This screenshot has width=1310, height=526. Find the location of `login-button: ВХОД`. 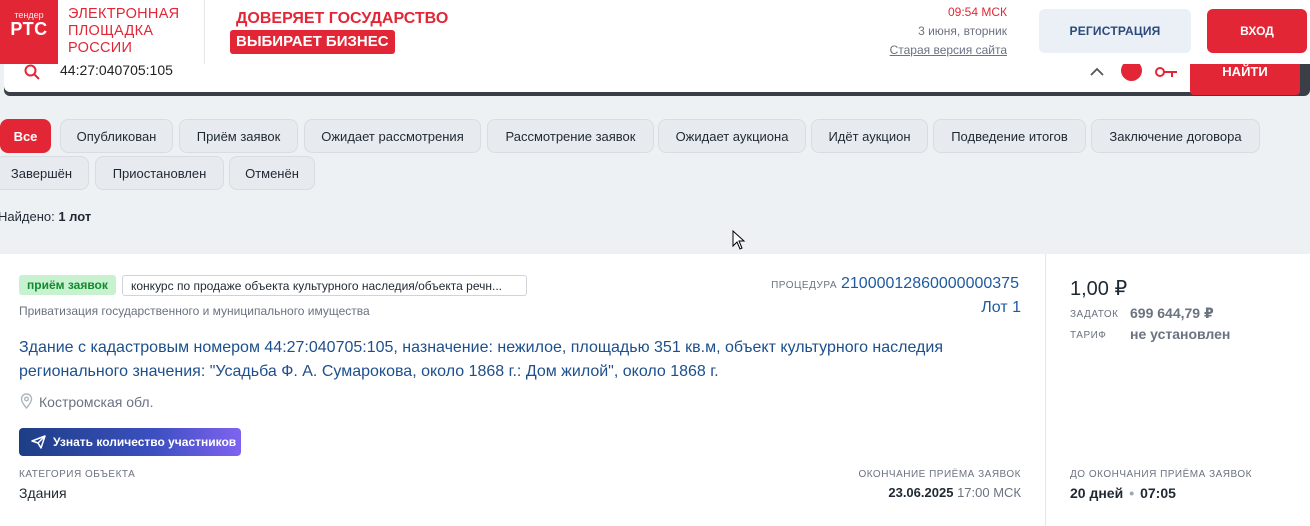

login-button: ВХОД is located at coordinates (1257, 31).